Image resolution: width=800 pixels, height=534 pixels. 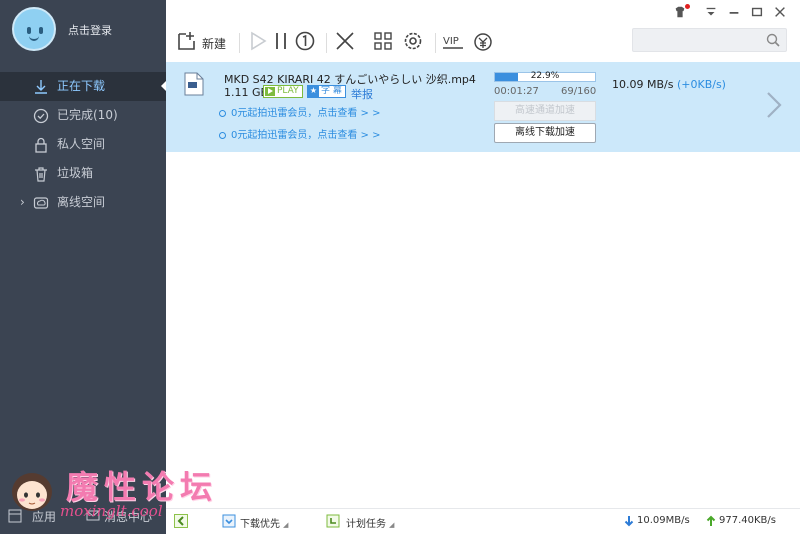 I want to click on total-upload-speed: 977.40KB/s, so click(x=747, y=520).